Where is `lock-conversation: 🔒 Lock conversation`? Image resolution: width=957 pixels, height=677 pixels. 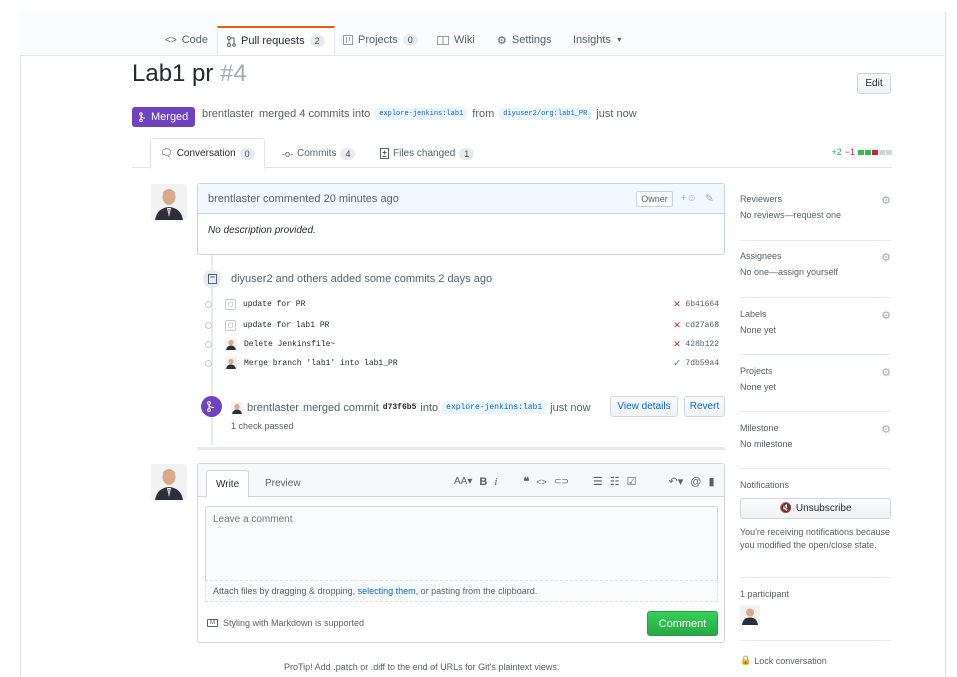 lock-conversation: 🔒 Lock conversation is located at coordinates (783, 660).